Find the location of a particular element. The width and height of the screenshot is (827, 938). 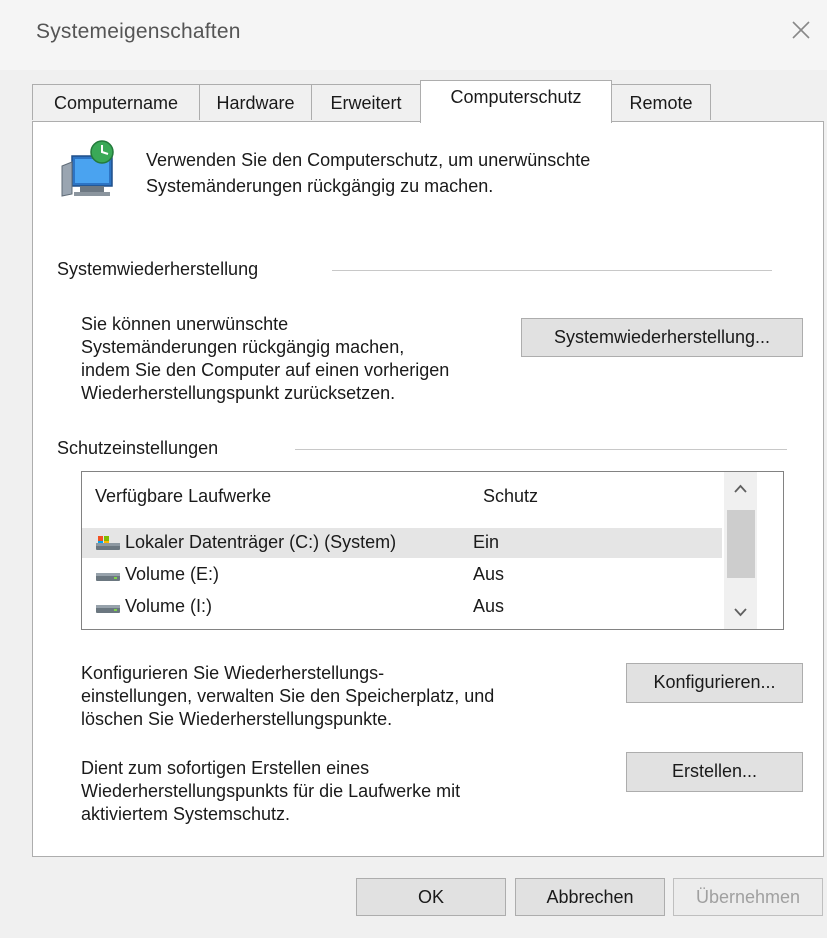

drives-list-scrollbar is located at coordinates (740, 550).